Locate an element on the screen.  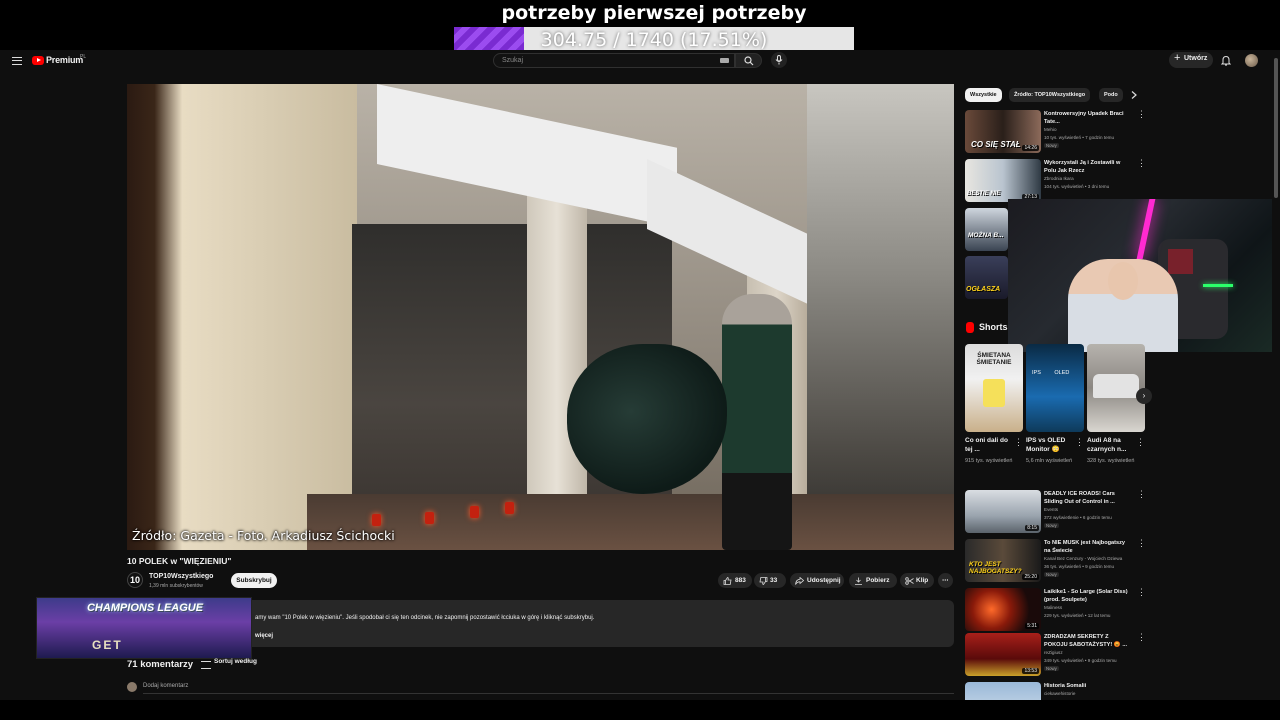
search-button is located at coordinates (748, 60).